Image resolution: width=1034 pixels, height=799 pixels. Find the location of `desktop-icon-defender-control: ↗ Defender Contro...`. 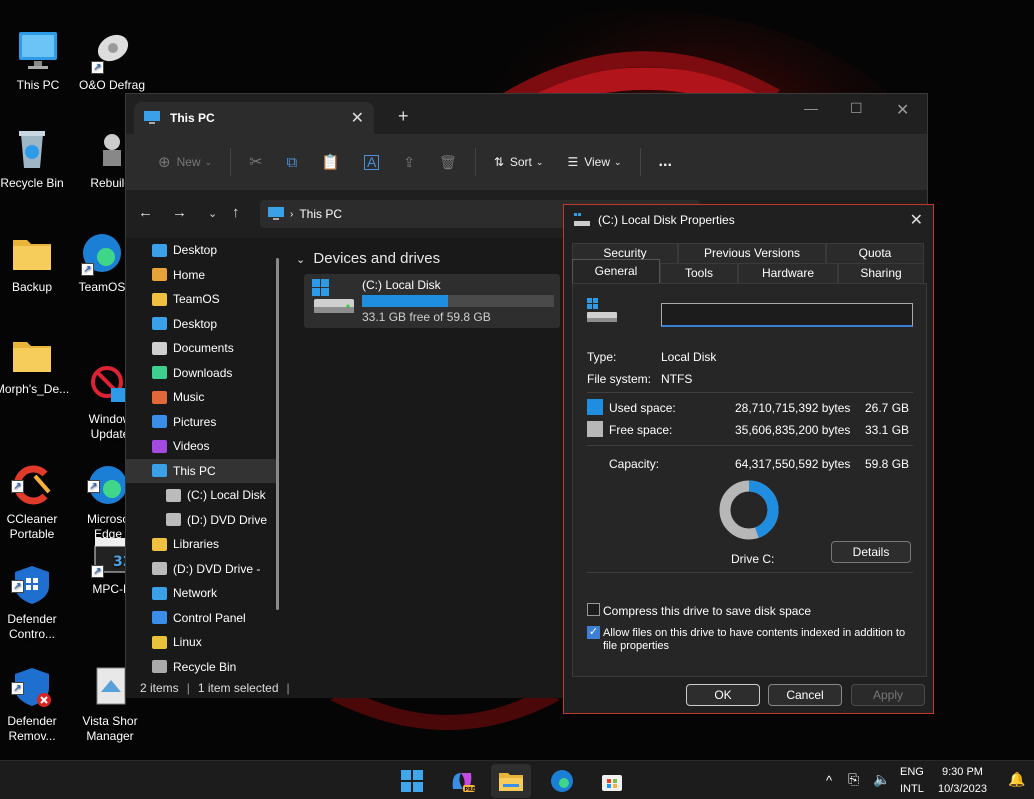

desktop-icon-defender-control: ↗ Defender Contro... is located at coordinates (35, 587).